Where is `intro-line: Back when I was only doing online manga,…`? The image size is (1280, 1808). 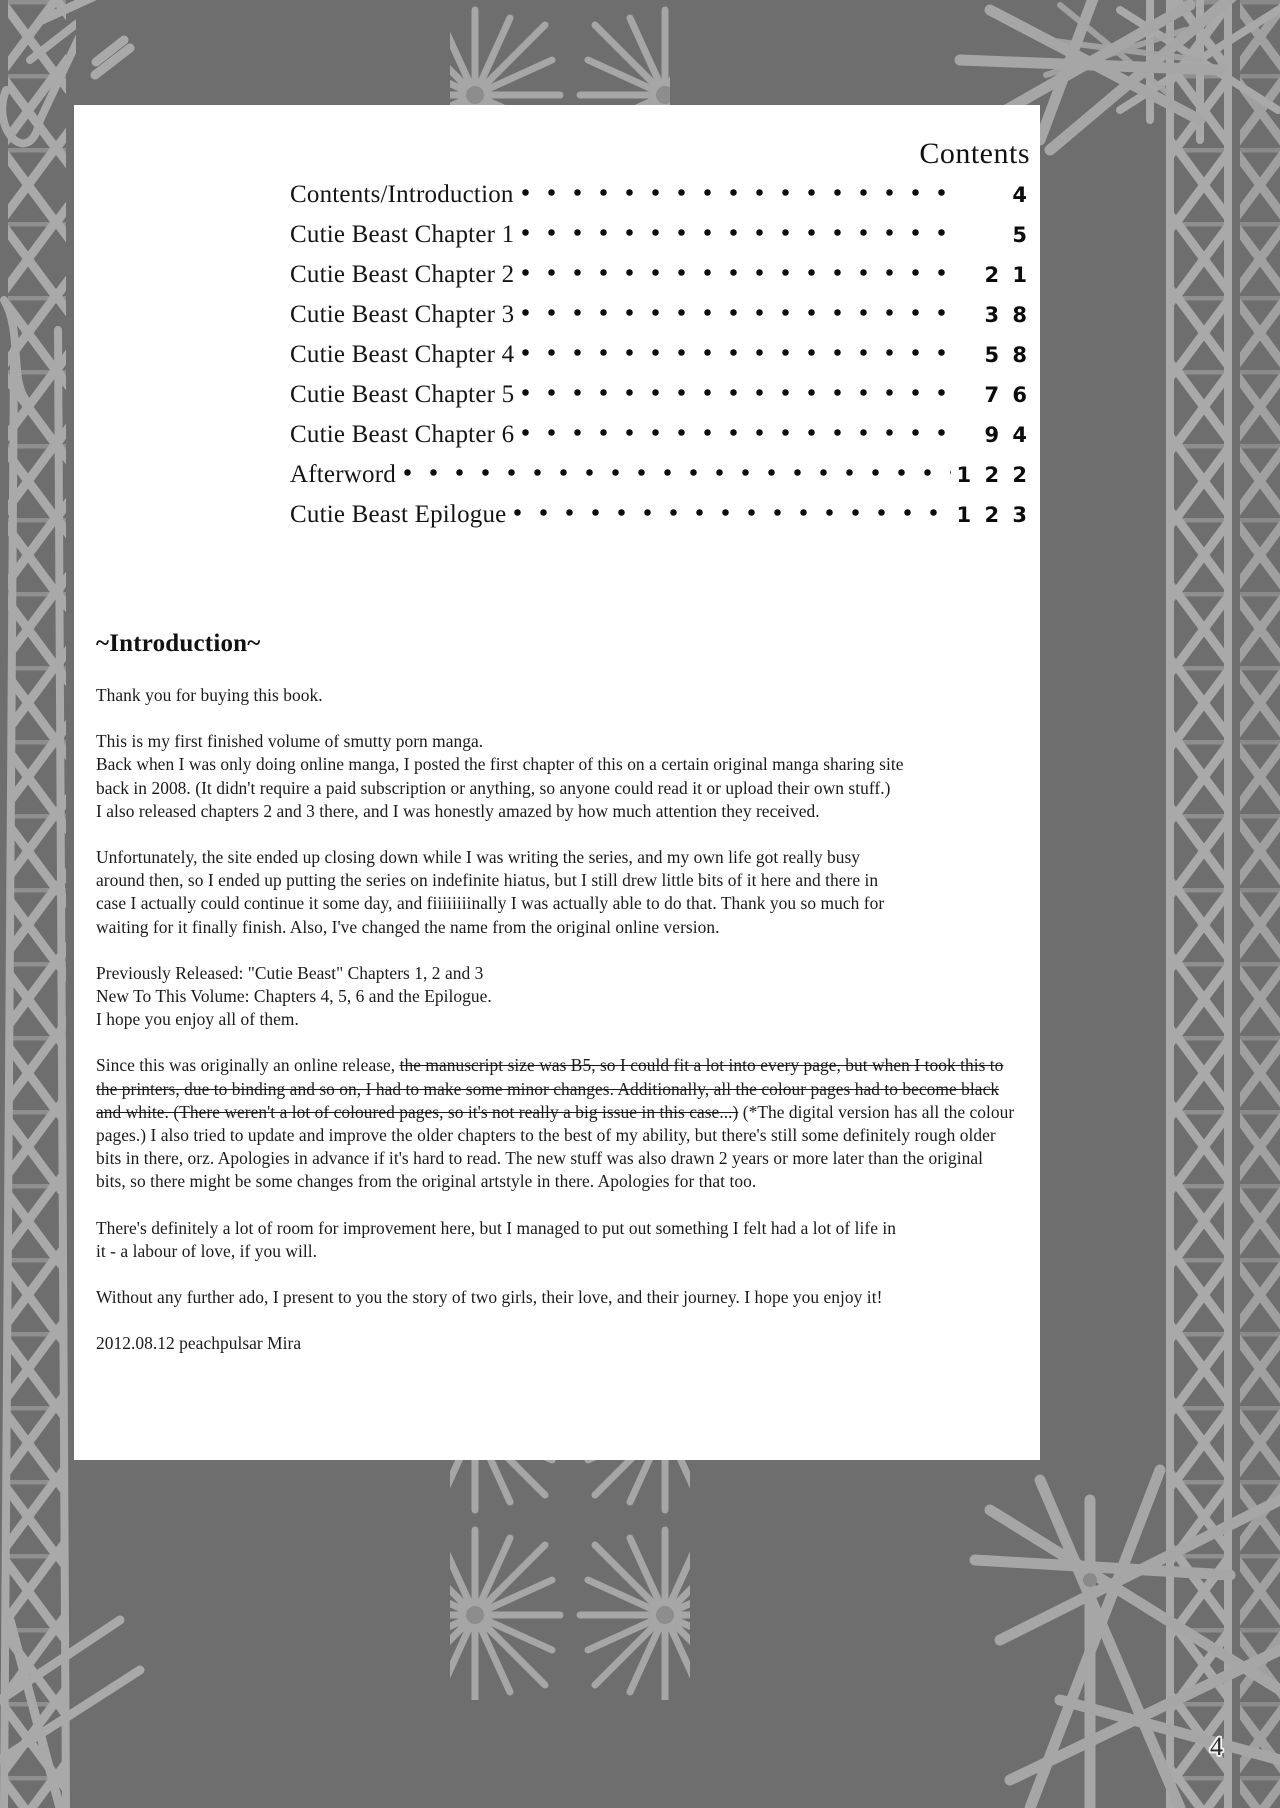
intro-line: Back when I was only doing online manga,… is located at coordinates (500, 764).